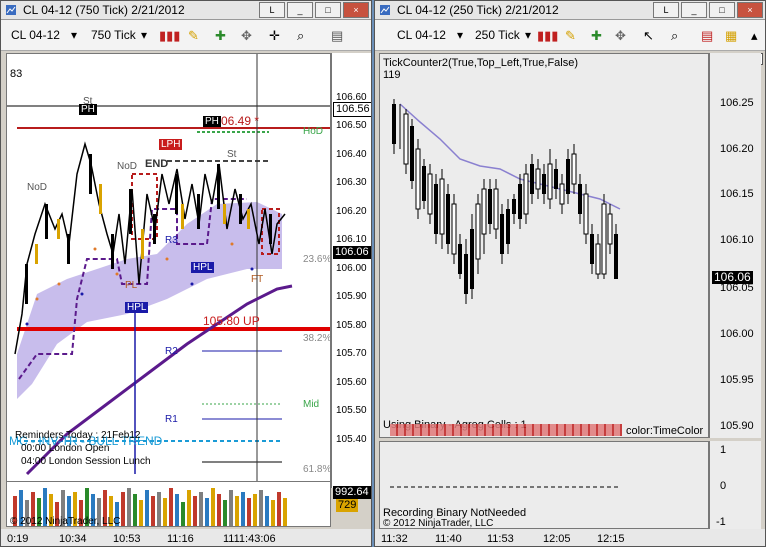  What do you see at coordinates (611, 539) in the screenshot?
I see `time-tick: 12:15` at bounding box center [611, 539].